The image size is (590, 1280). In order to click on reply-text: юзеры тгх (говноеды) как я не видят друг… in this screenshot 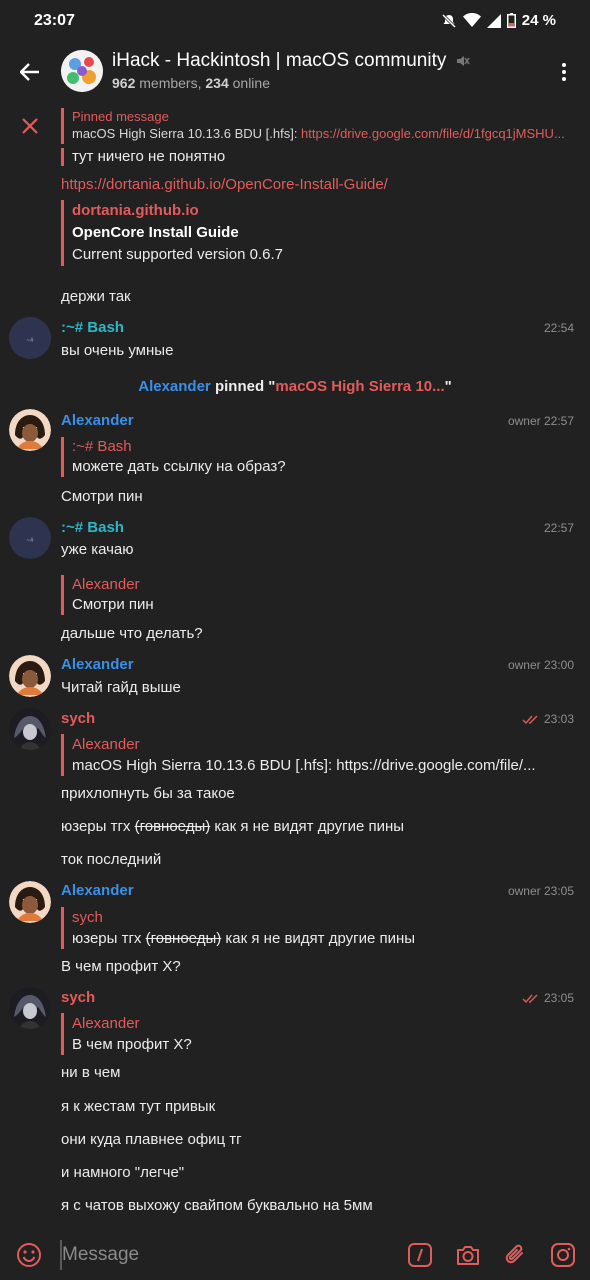, I will do `click(244, 938)`.